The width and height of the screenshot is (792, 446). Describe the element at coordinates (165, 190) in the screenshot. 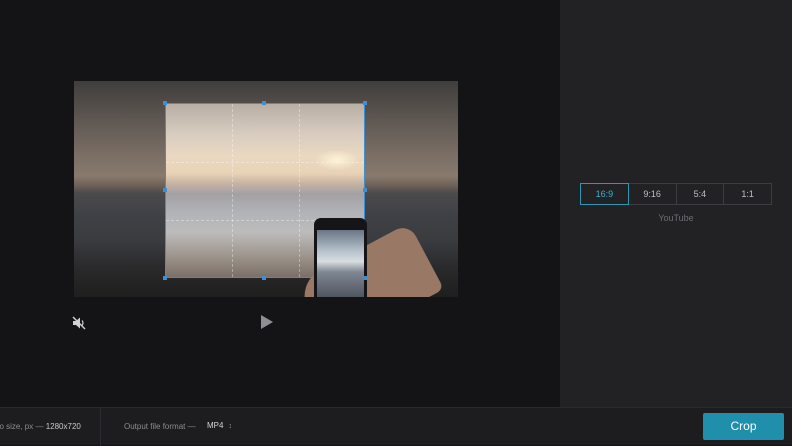

I see `crop-handle-left` at that location.